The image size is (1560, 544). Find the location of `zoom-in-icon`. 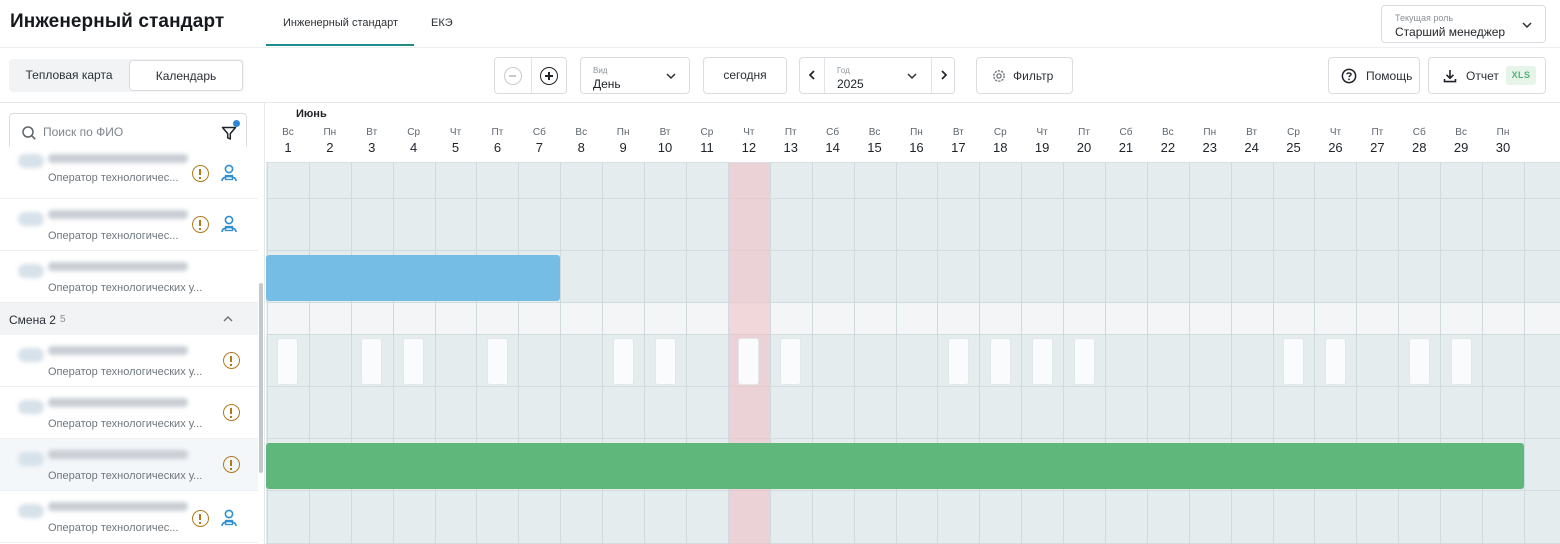

zoom-in-icon is located at coordinates (549, 76).